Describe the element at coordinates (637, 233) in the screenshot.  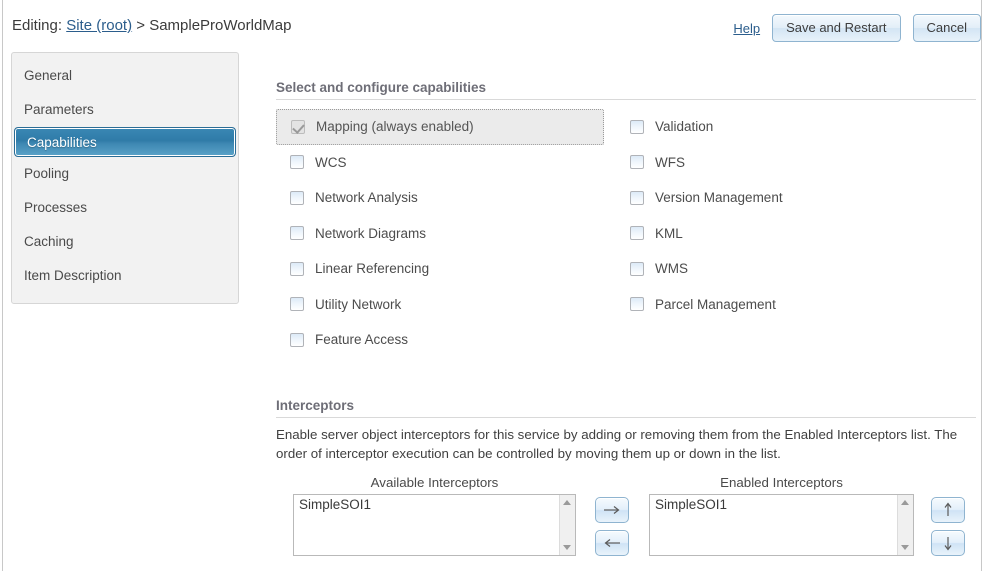
I see `checkbox-kml-icon` at that location.